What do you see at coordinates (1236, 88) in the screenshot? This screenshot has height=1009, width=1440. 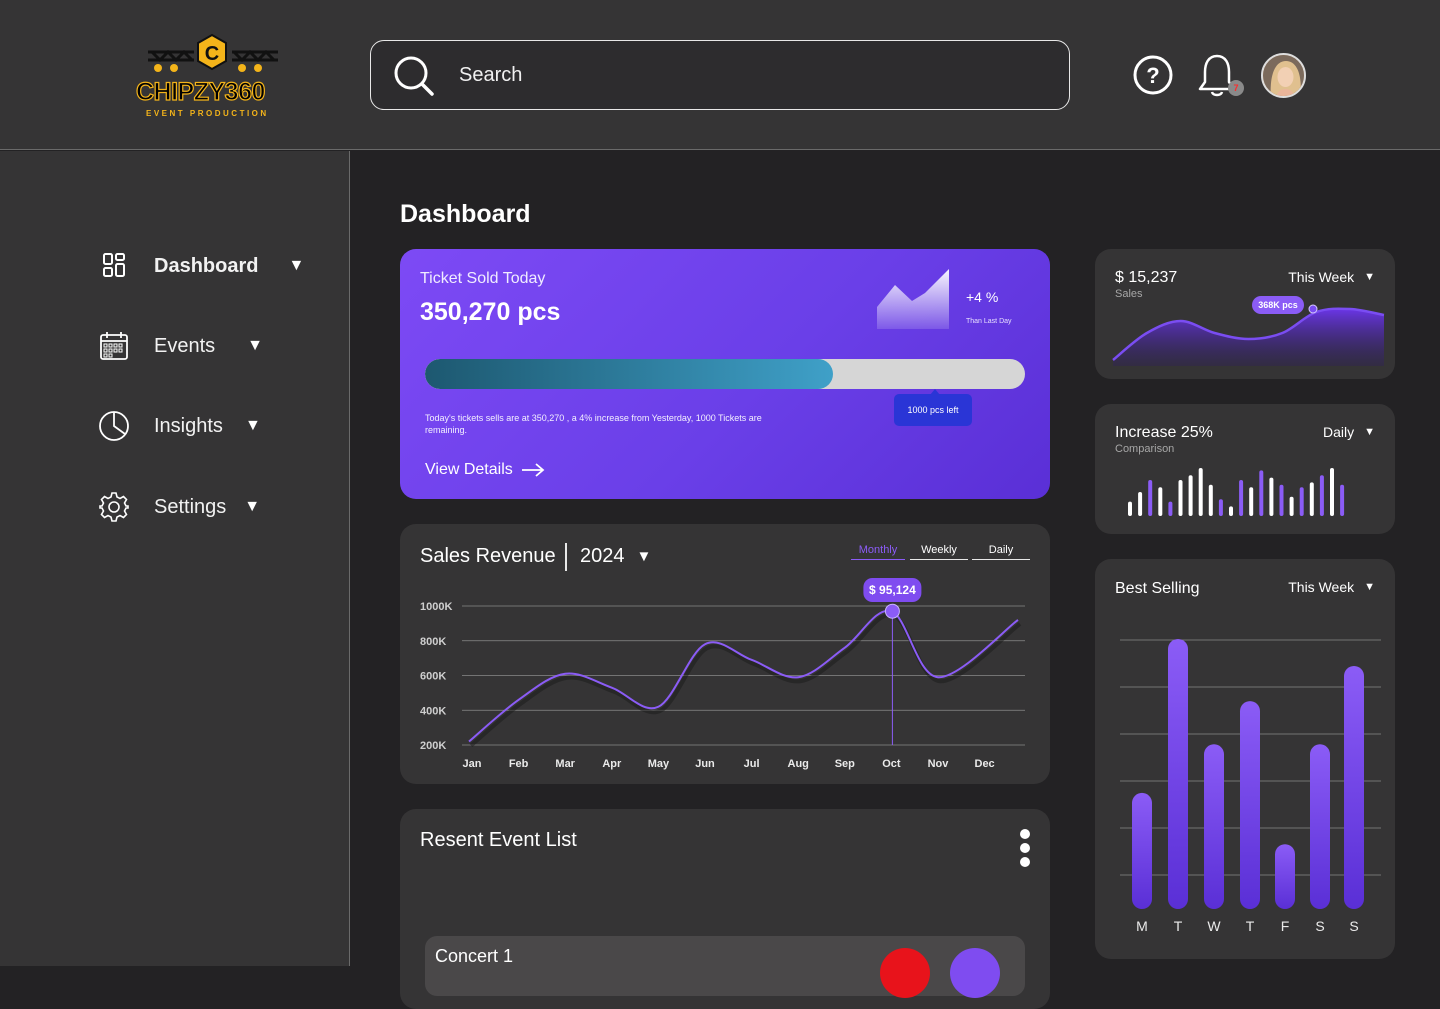 I see `notification-badge: 7` at bounding box center [1236, 88].